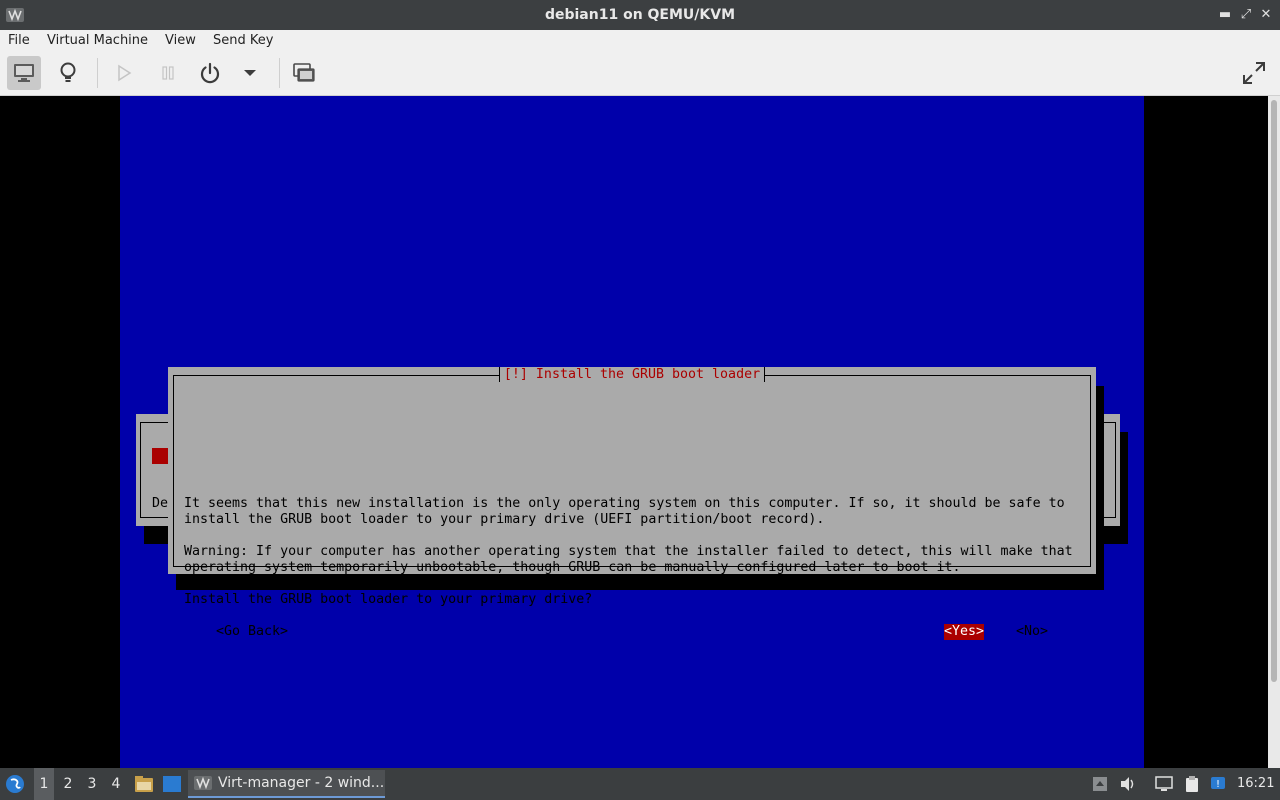  I want to click on pause-icon, so click(168, 73).